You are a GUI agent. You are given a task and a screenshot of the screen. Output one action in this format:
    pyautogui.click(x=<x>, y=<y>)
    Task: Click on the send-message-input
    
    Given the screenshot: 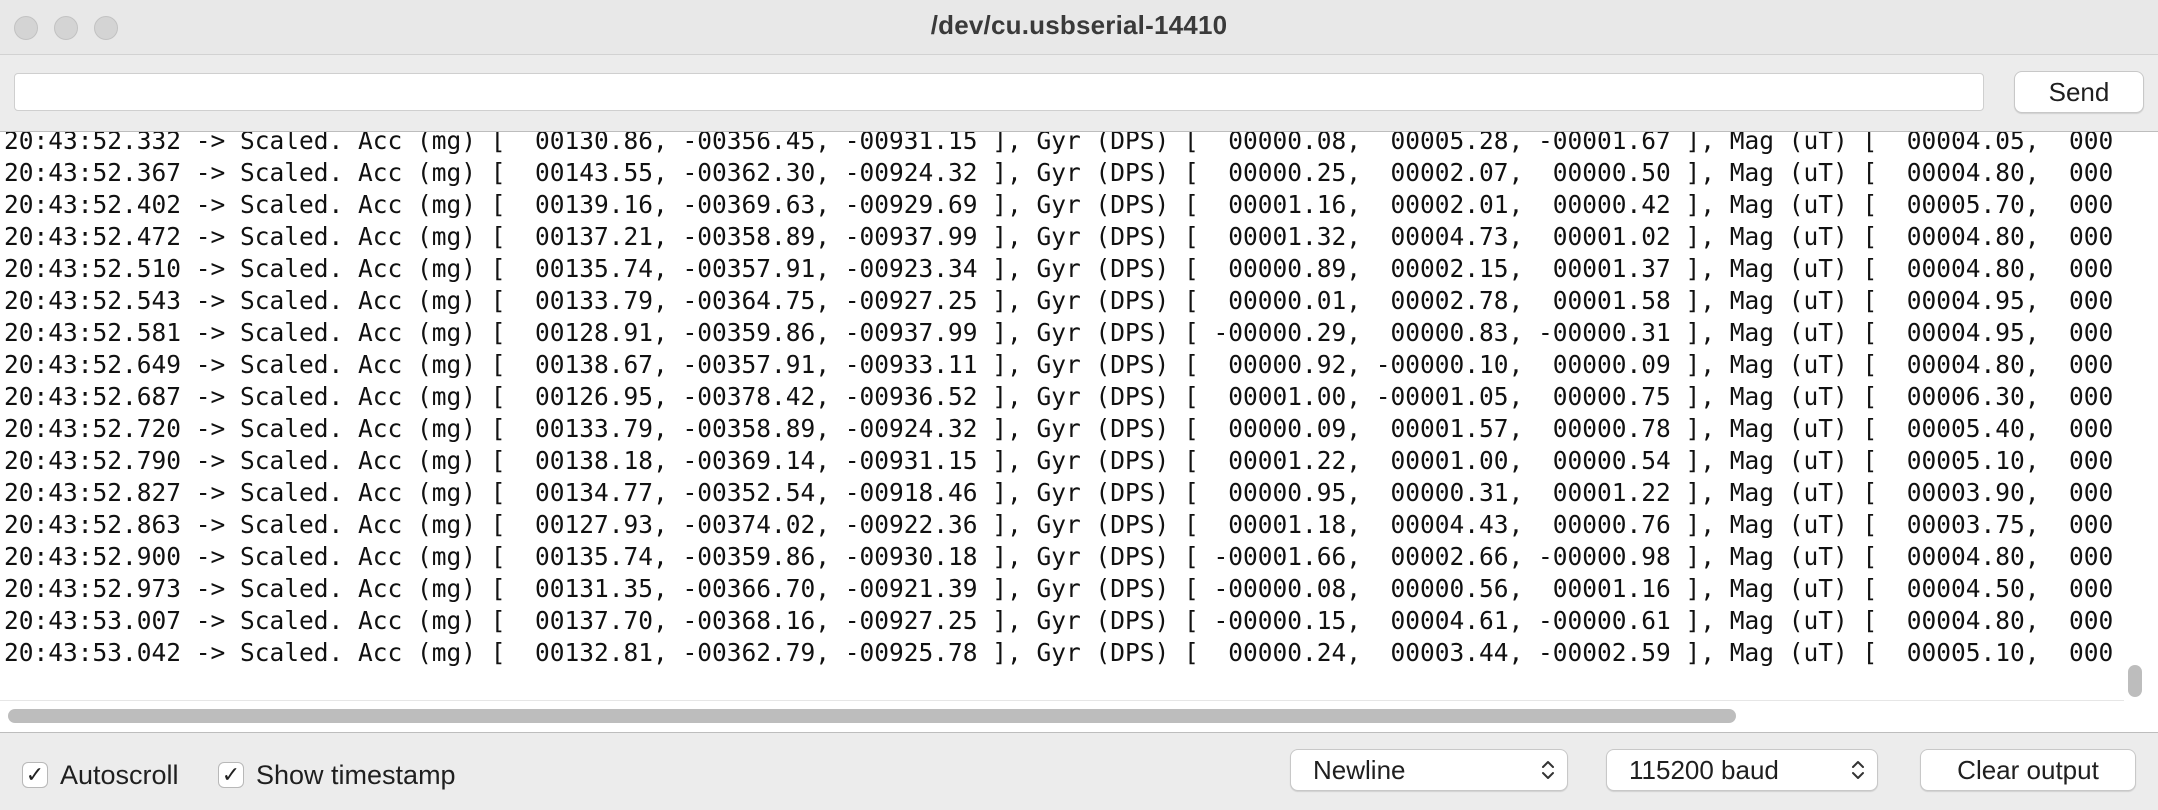 What is the action you would take?
    pyautogui.click(x=999, y=92)
    